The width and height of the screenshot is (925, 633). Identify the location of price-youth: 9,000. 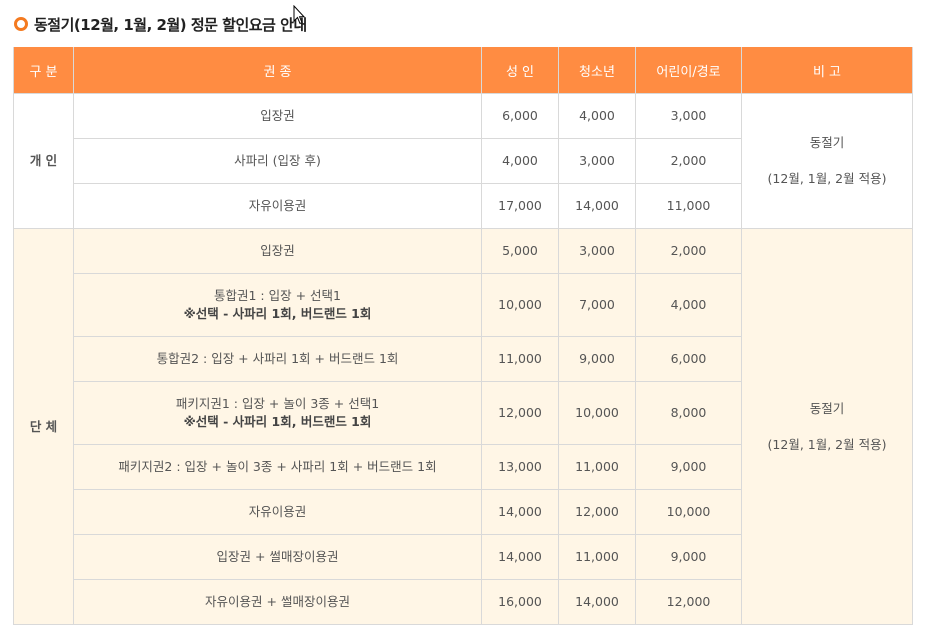
(597, 359).